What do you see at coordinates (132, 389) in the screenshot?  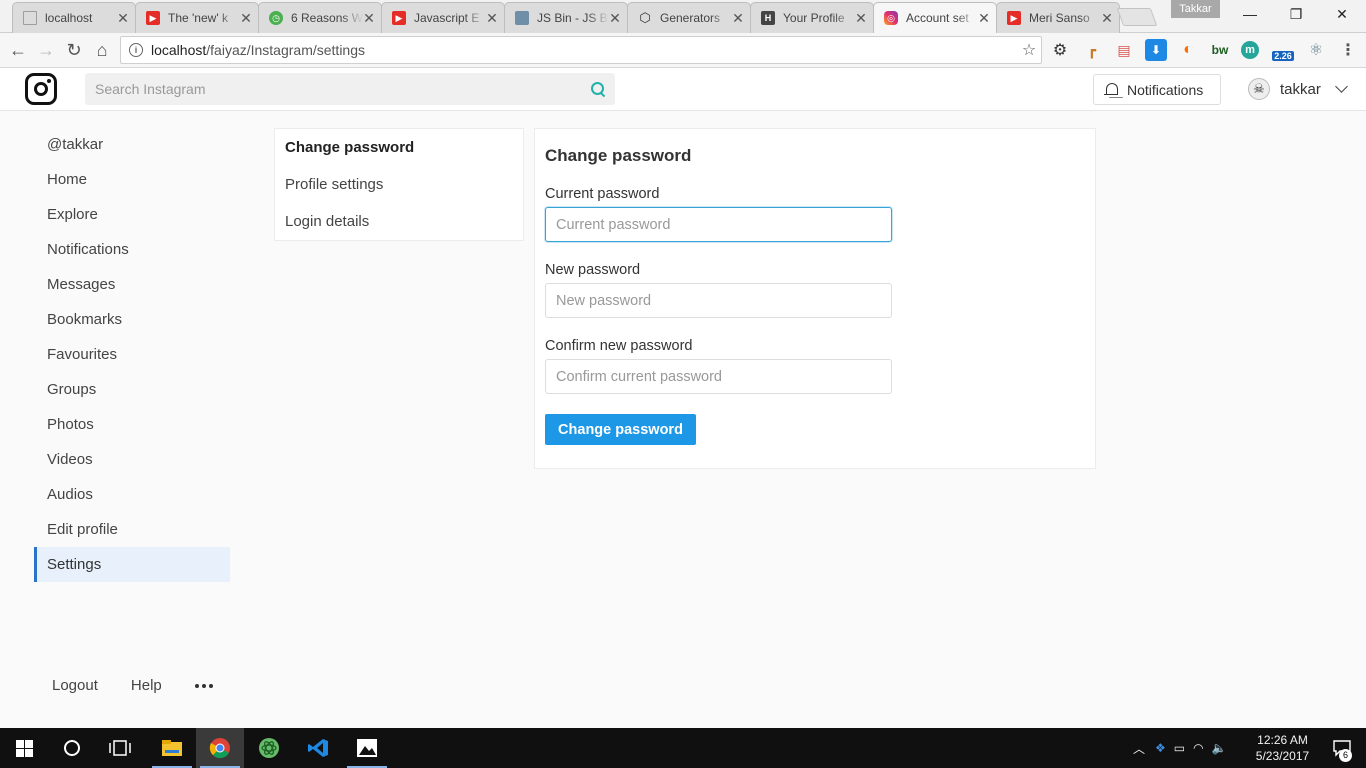 I see `sidebar-item-groups: Groups` at bounding box center [132, 389].